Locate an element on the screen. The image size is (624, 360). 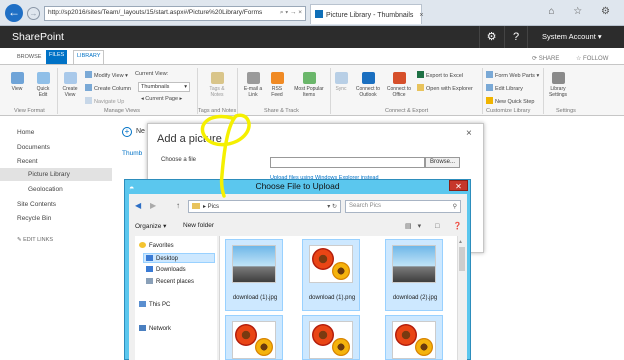
tree-desktop: Desktop is located at coordinates (162, 258).